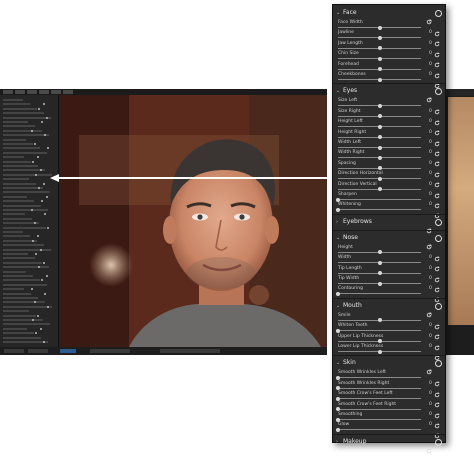  Describe the element at coordinates (389, 241) in the screenshot. I see `section-header-nose: ⌄ Nose` at that location.